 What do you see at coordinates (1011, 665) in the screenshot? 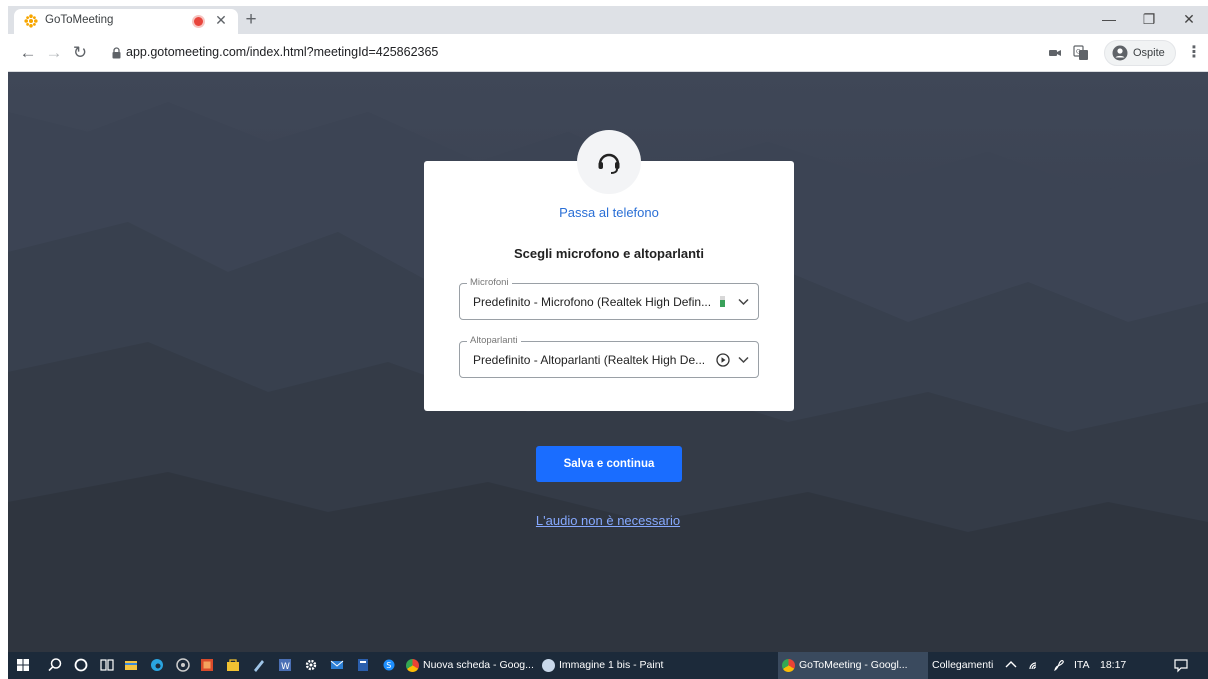
I see `chevron-up-icon` at bounding box center [1011, 665].